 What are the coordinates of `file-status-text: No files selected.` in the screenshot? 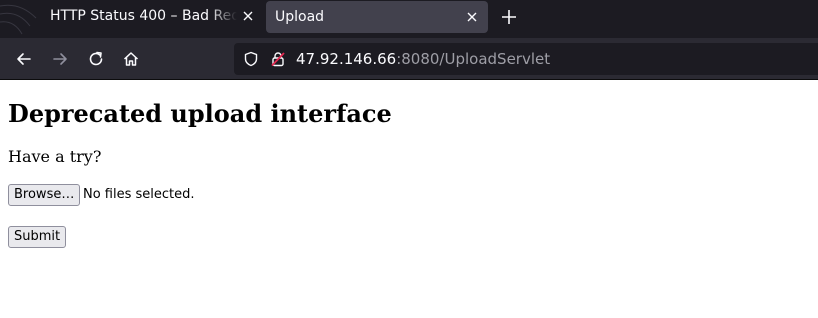 It's located at (139, 194).